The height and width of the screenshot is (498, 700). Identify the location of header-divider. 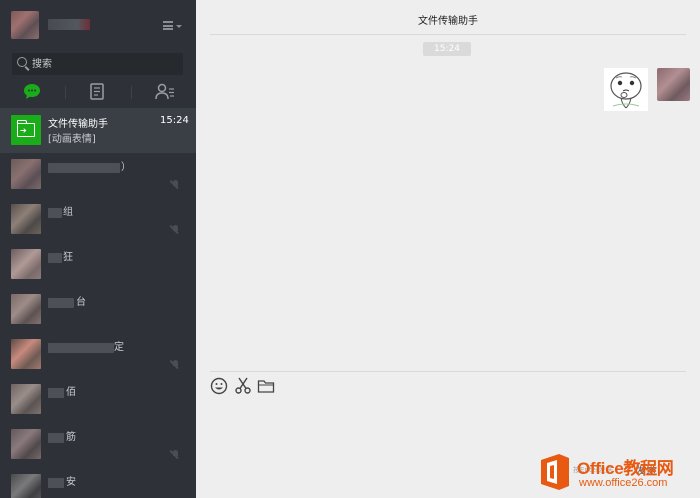
(448, 34).